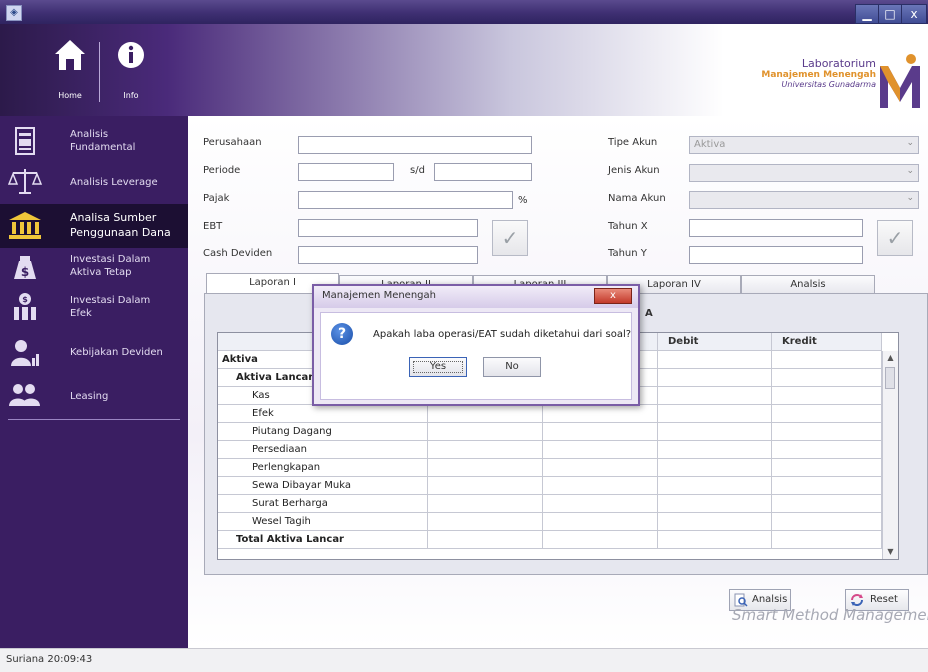 The image size is (928, 672). I want to click on investor-icon: $, so click(25, 306).